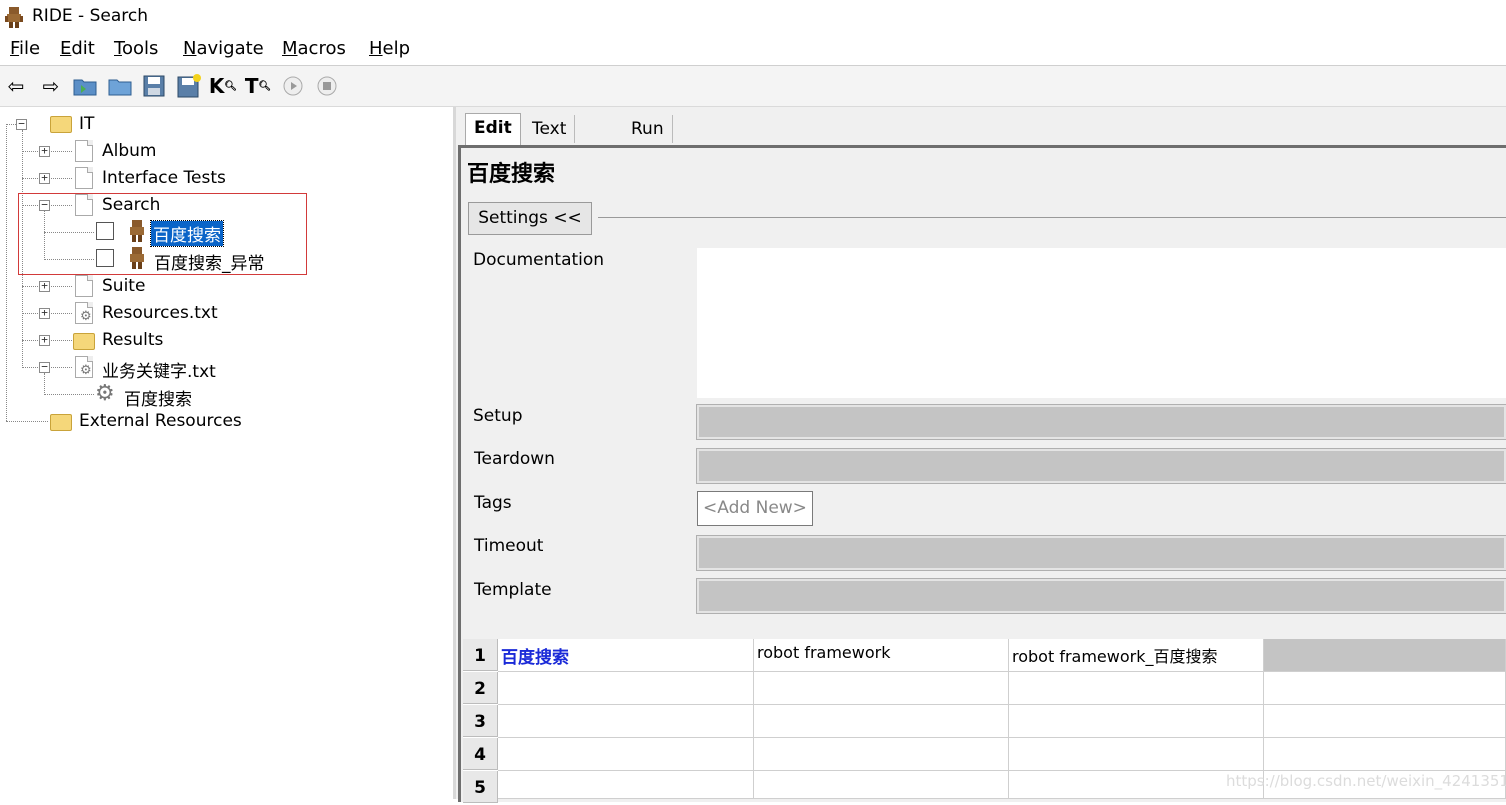 The width and height of the screenshot is (1506, 805). What do you see at coordinates (51, 86) in the screenshot?
I see `forward-arrow-icon: ⇨` at bounding box center [51, 86].